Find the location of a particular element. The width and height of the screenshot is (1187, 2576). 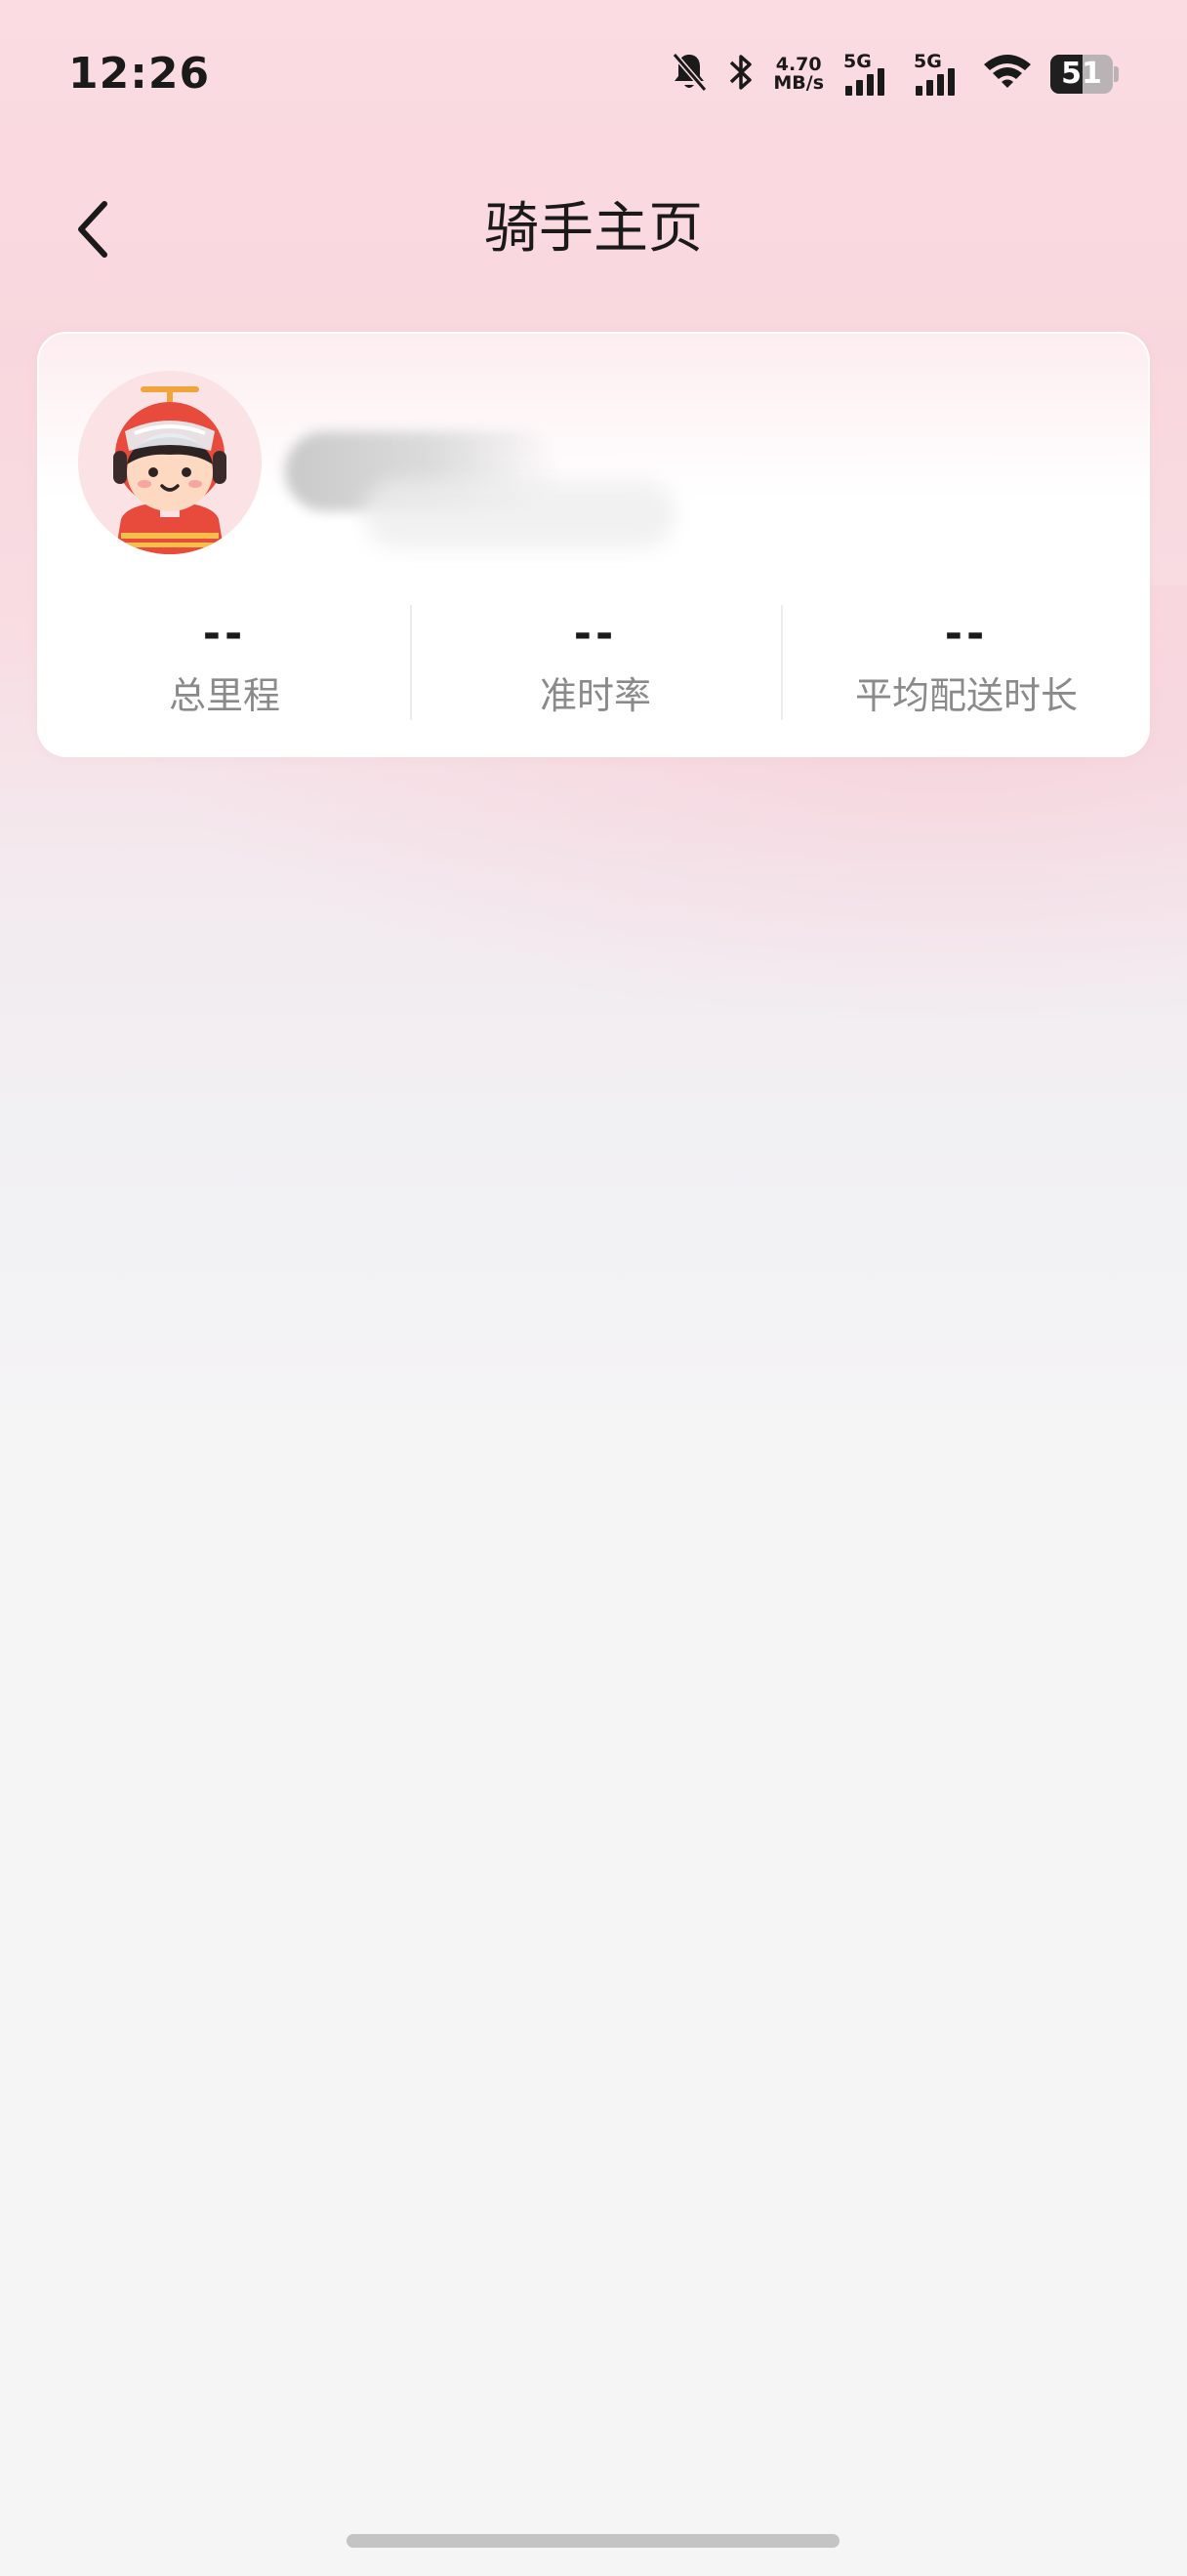

rider-name-redacted is located at coordinates (490, 489).